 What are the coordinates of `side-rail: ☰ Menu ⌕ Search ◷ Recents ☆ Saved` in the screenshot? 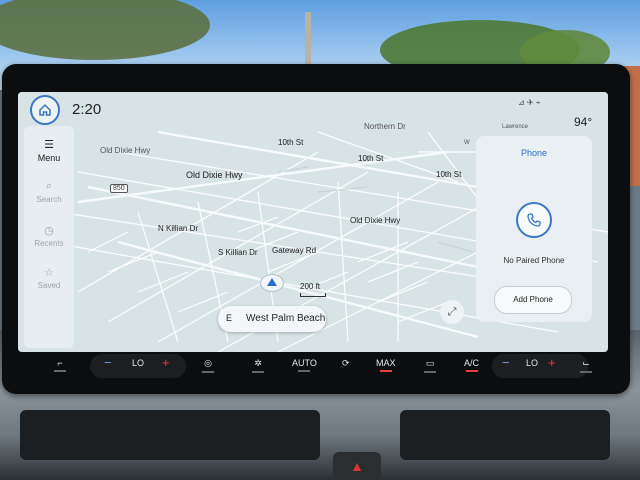 It's located at (49, 237).